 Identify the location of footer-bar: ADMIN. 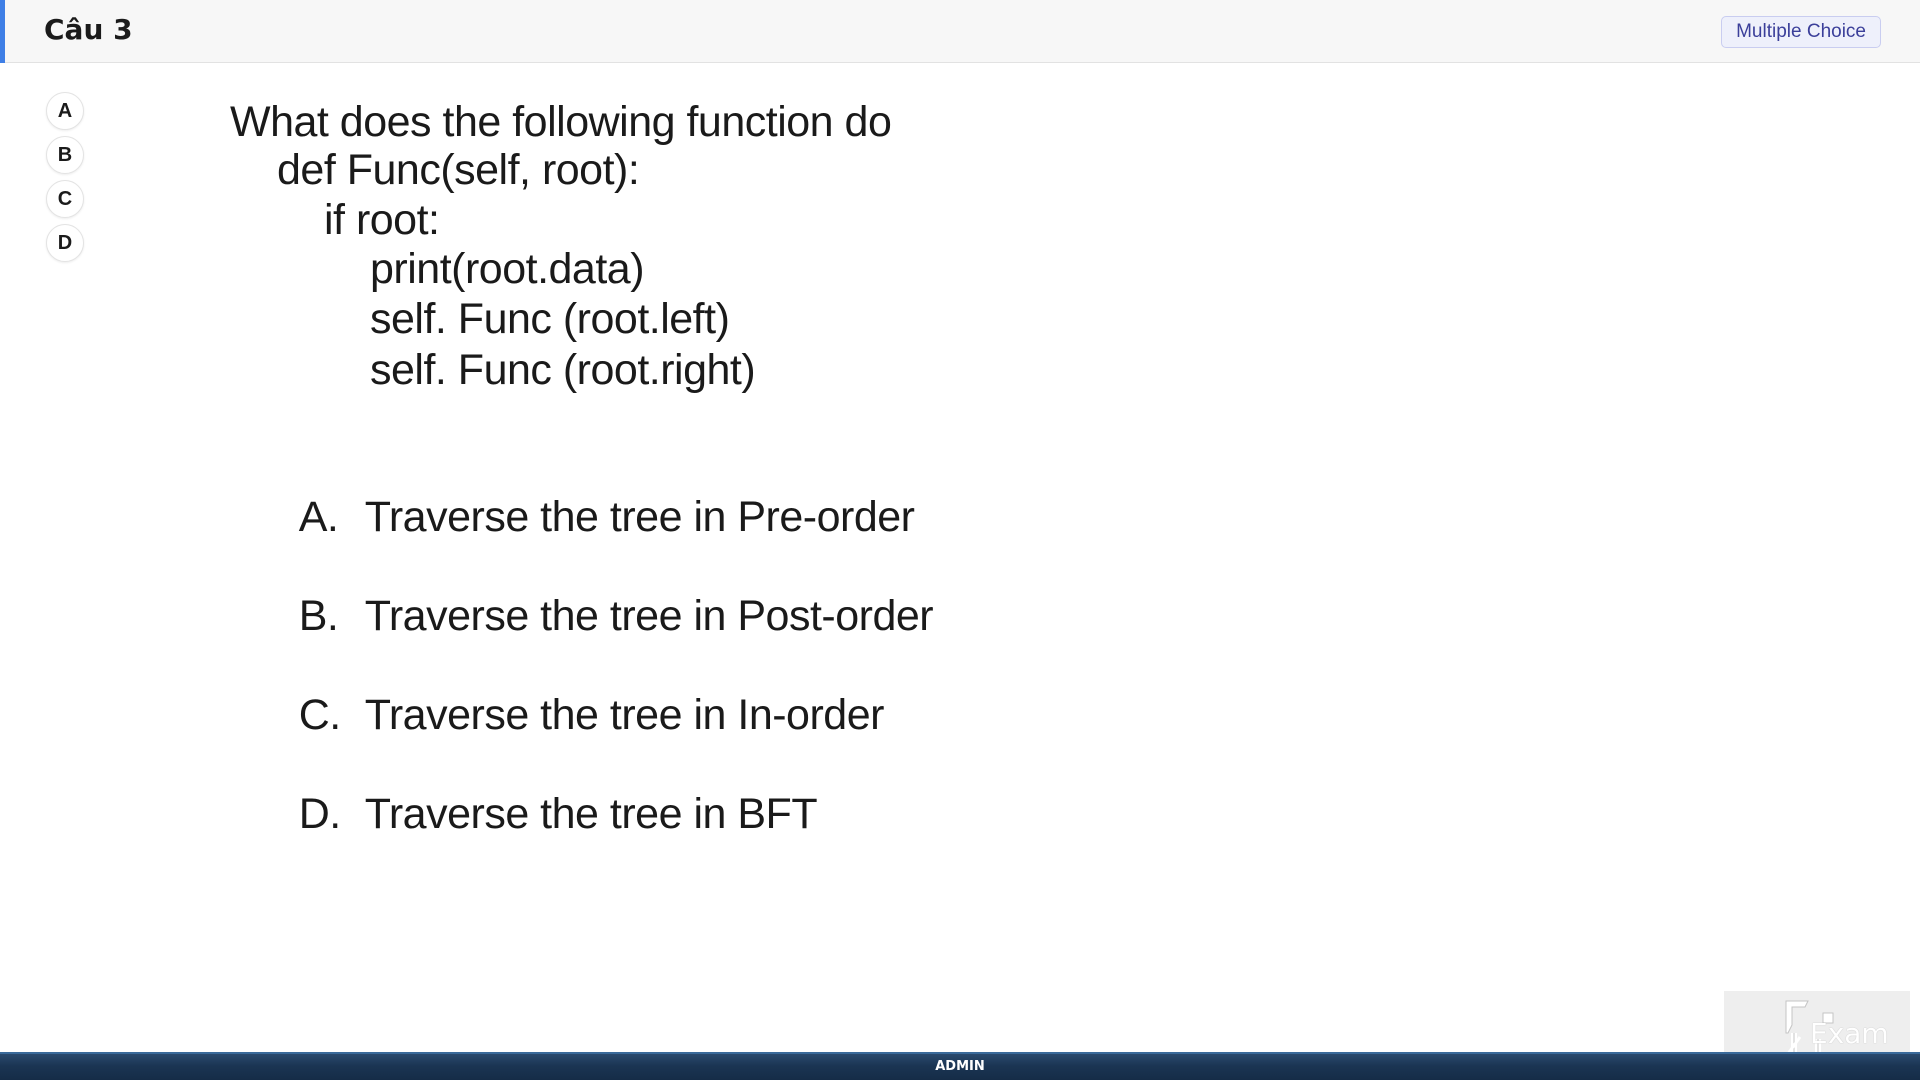
(960, 1066).